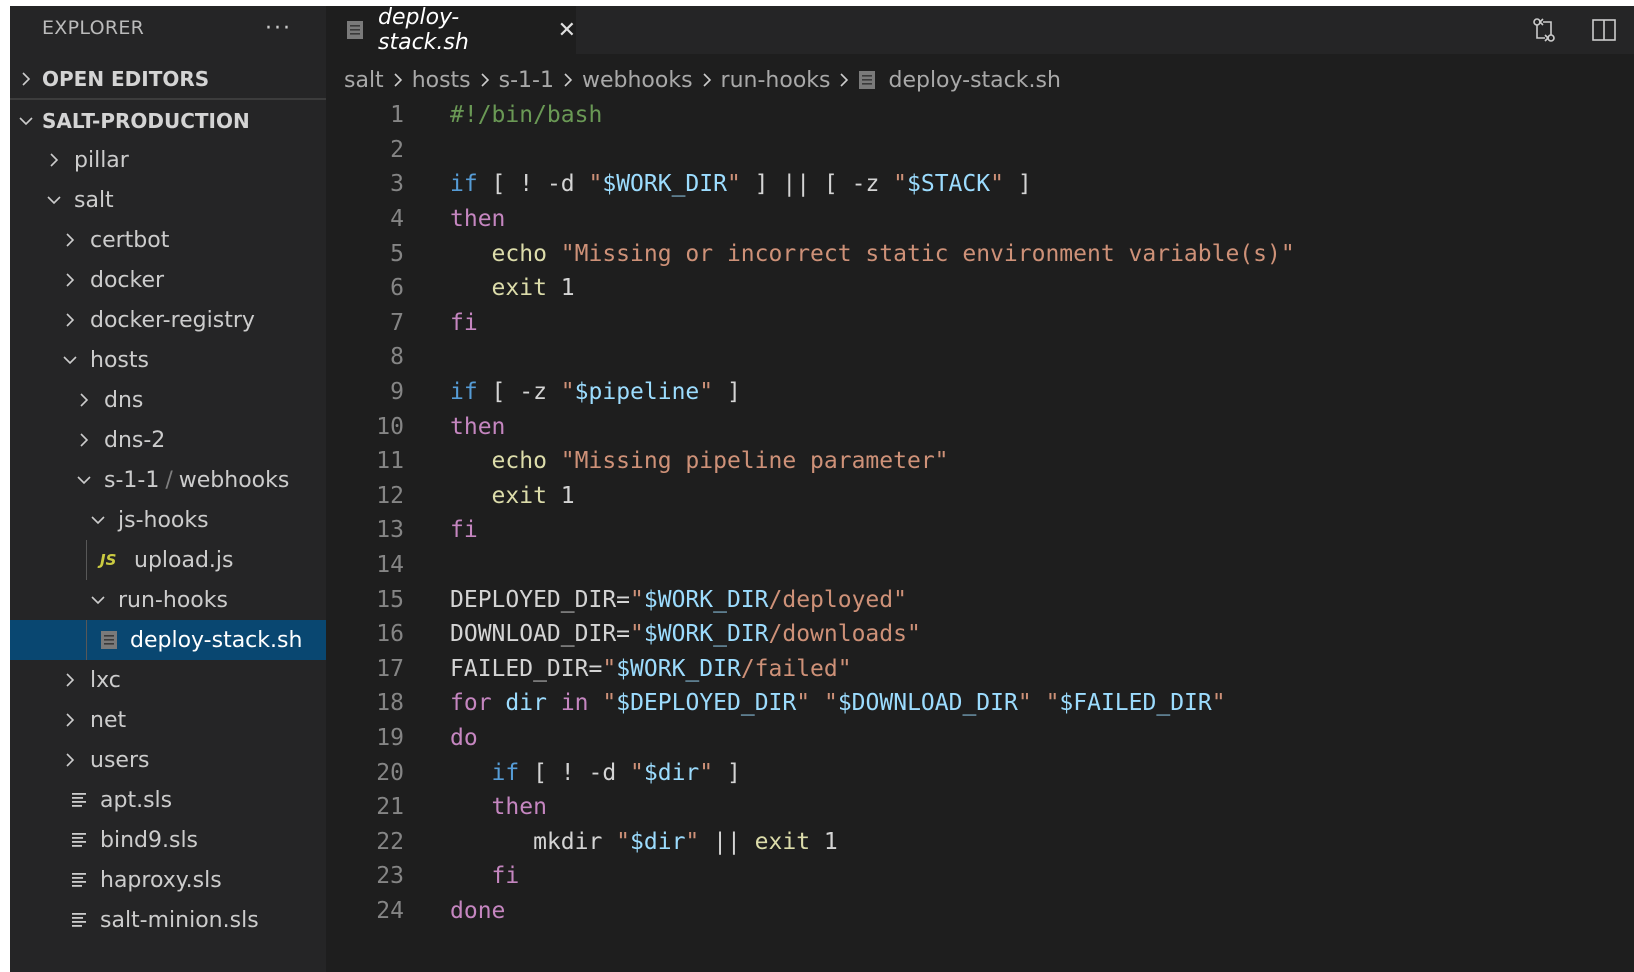 The height and width of the screenshot is (972, 1634). What do you see at coordinates (168, 680) in the screenshot?
I see `tree-item-lxc: lxc` at bounding box center [168, 680].